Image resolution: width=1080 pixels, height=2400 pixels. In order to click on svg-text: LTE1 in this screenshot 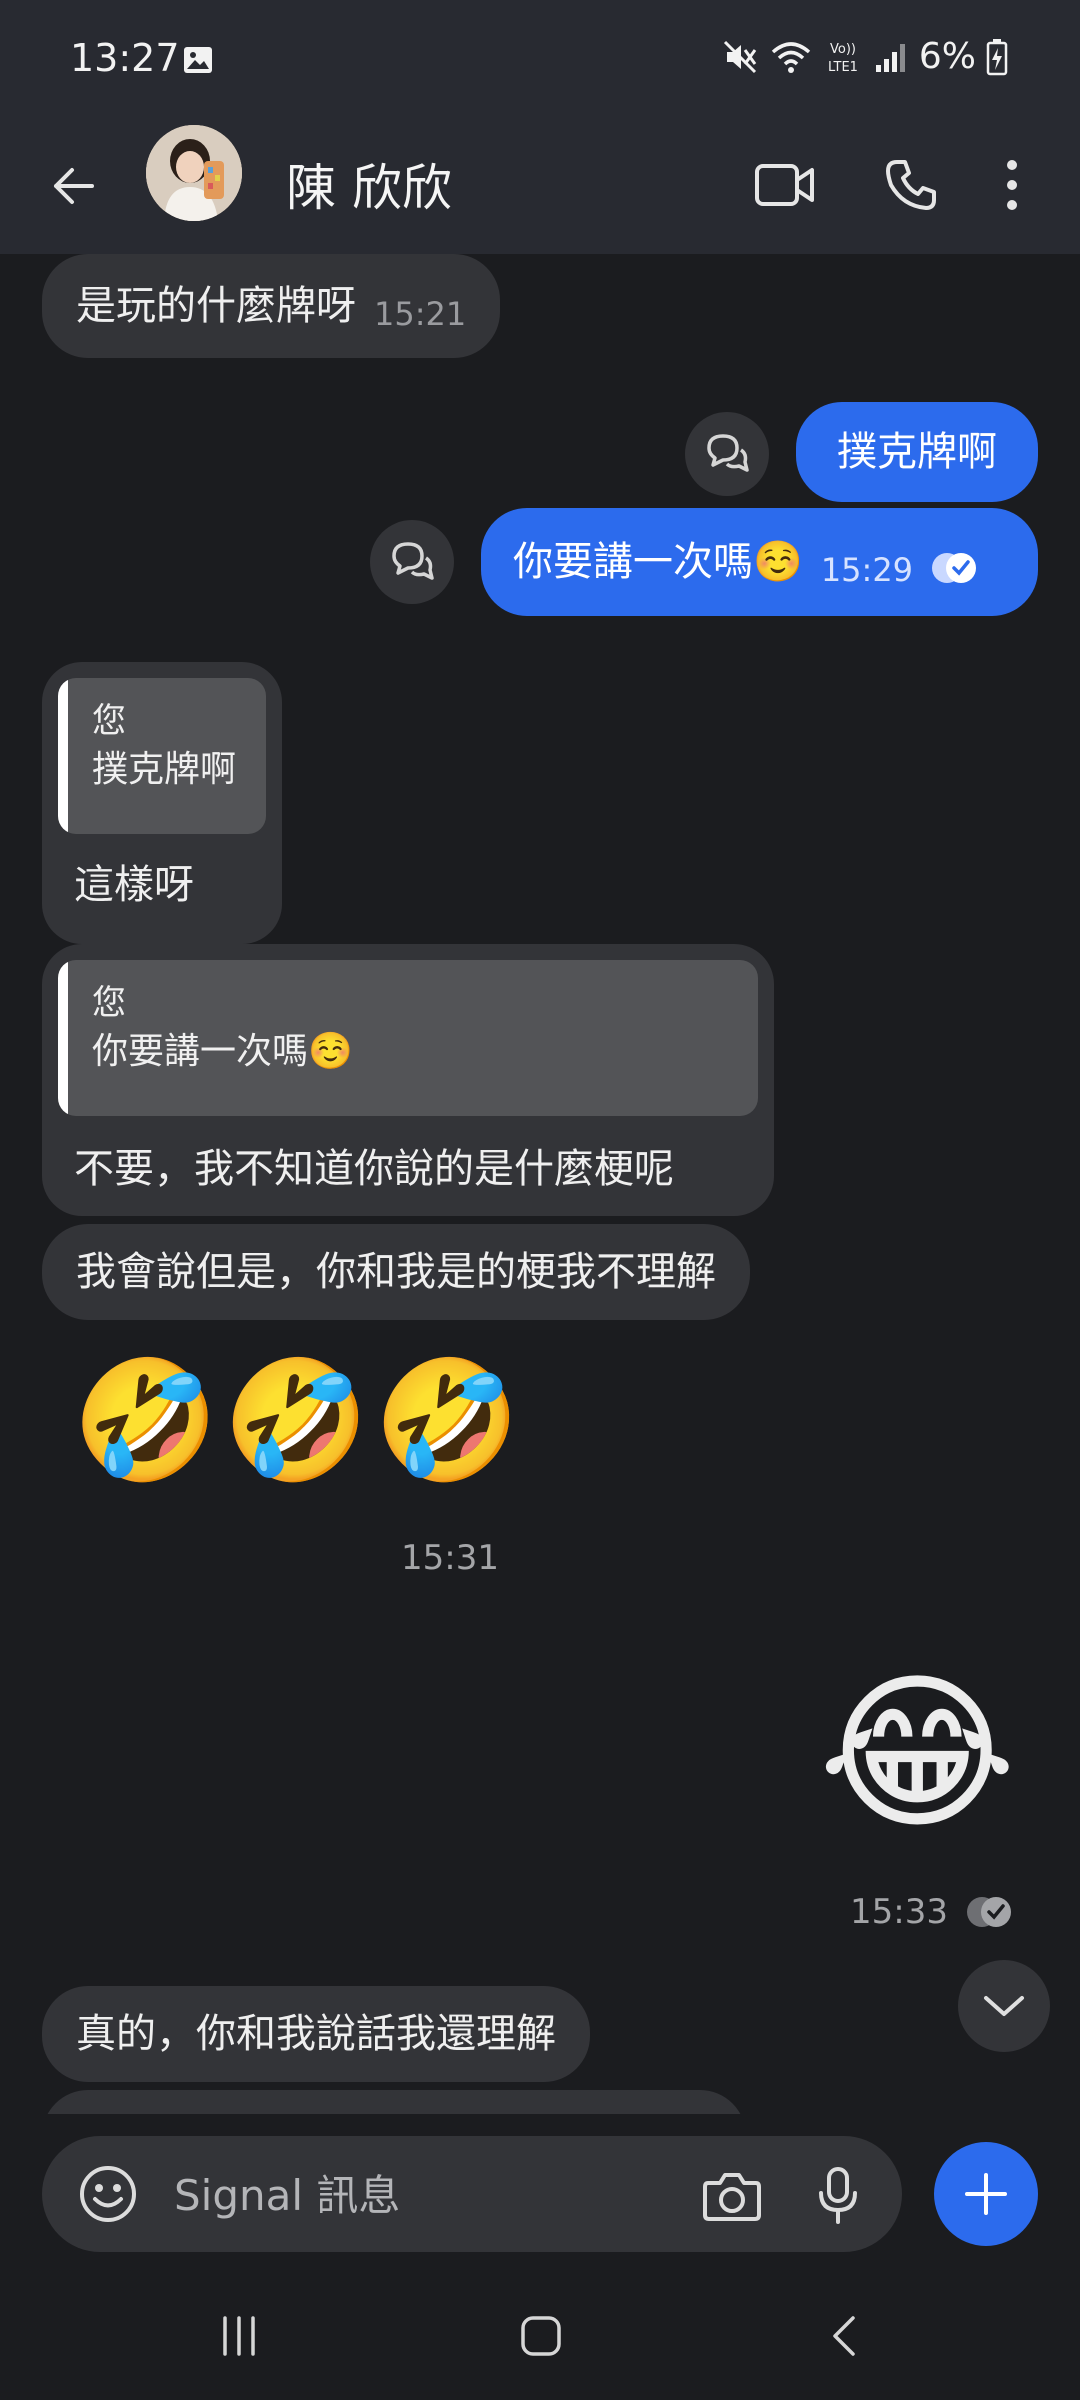, I will do `click(843, 67)`.